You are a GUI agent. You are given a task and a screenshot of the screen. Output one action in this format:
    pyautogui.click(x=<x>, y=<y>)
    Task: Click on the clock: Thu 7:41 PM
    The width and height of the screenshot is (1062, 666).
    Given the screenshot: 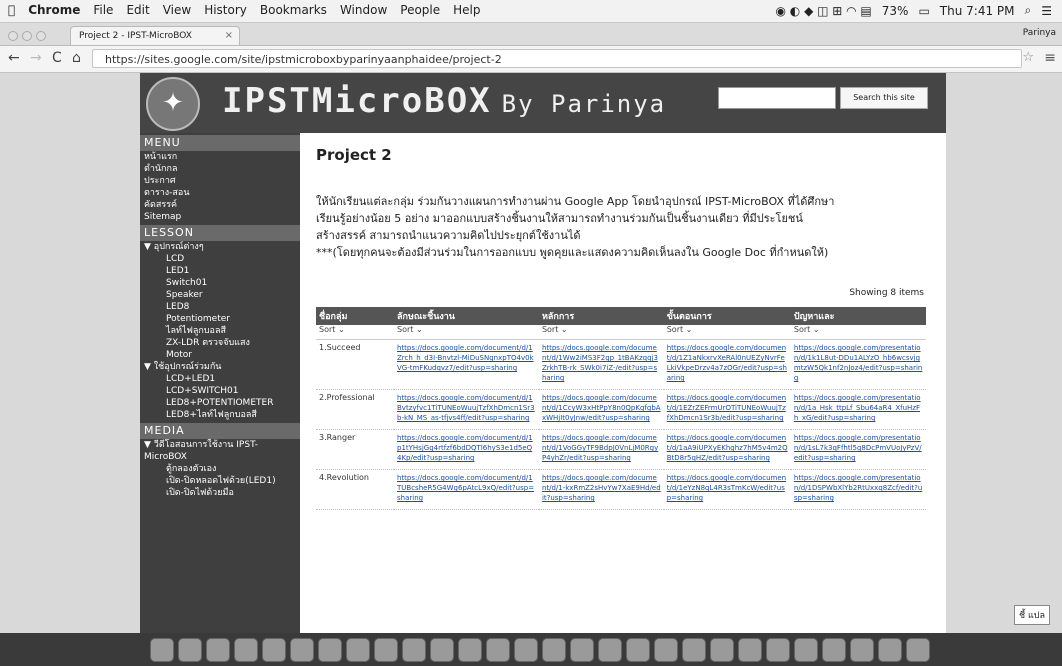 What is the action you would take?
    pyautogui.click(x=977, y=11)
    